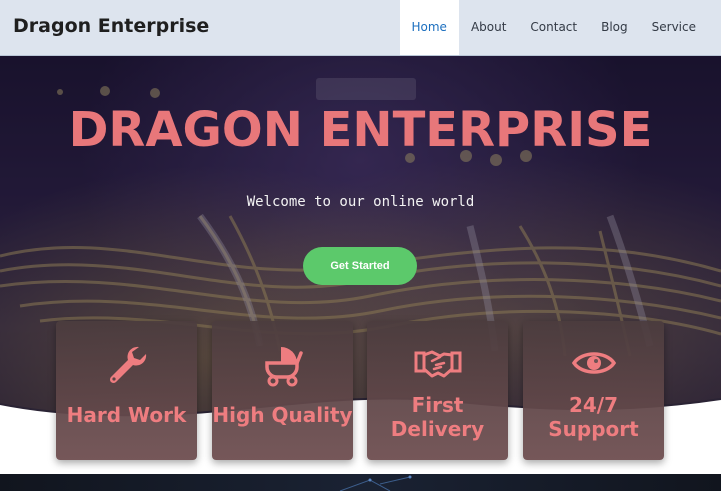 This screenshot has height=496, width=721. I want to click on feature-card-support: 24/7 Support, so click(593, 390).